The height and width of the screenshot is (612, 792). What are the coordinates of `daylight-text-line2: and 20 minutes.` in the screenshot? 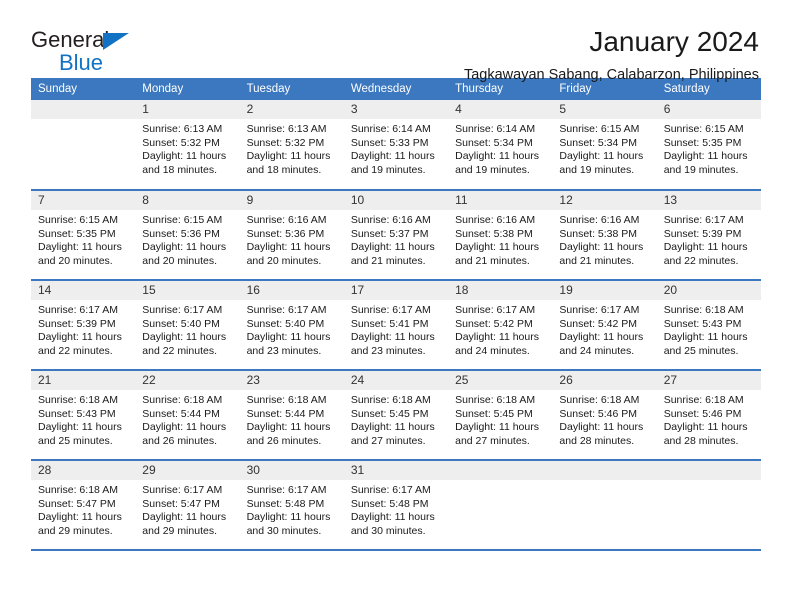 It's located at (179, 260).